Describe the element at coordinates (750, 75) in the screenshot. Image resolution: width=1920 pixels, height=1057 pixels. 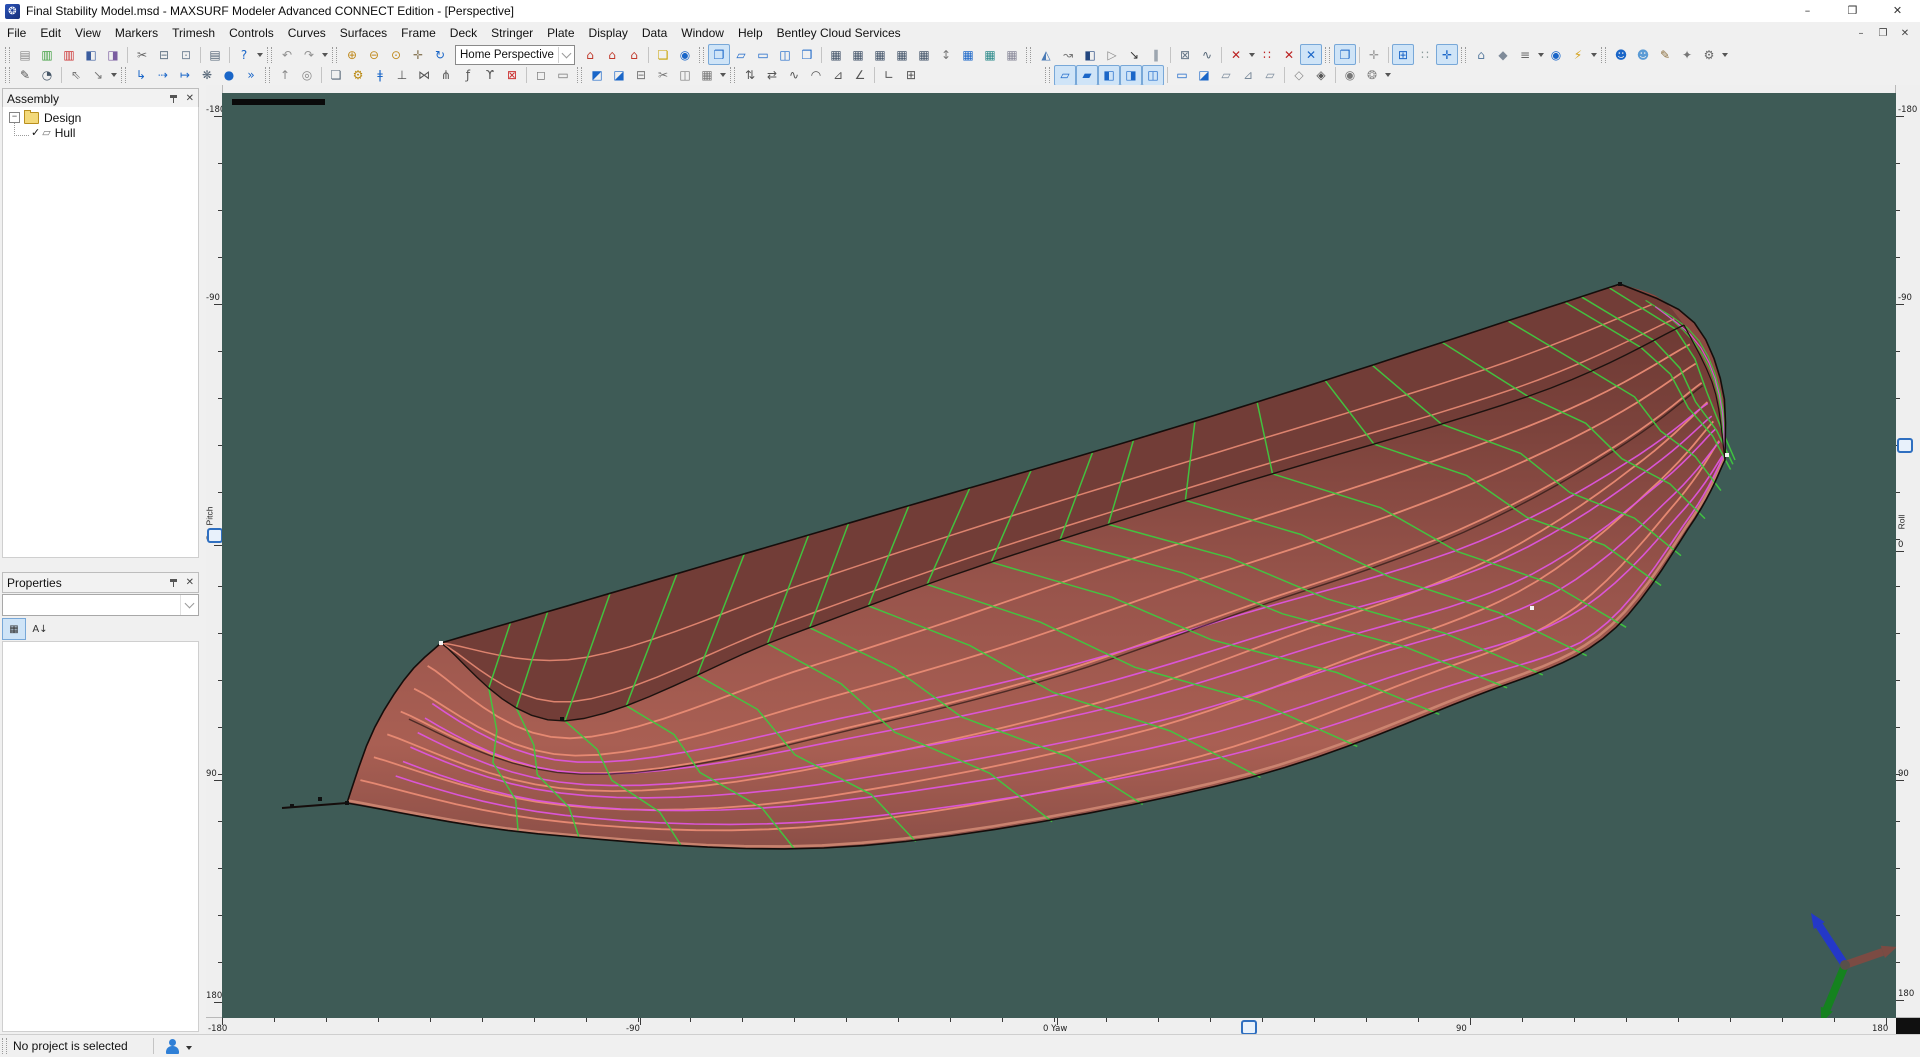
I see `swap-columns-icon: ⇅` at that location.